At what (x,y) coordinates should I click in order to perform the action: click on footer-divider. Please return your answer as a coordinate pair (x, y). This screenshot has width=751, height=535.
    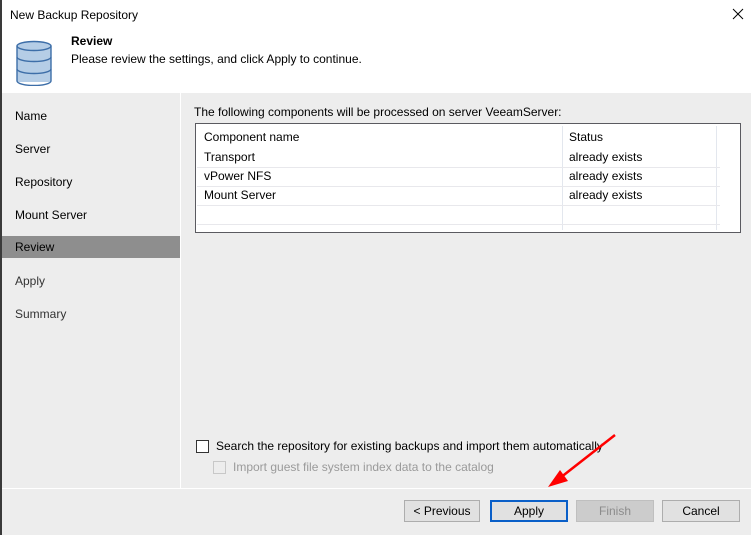
    Looking at the image, I should click on (376, 488).